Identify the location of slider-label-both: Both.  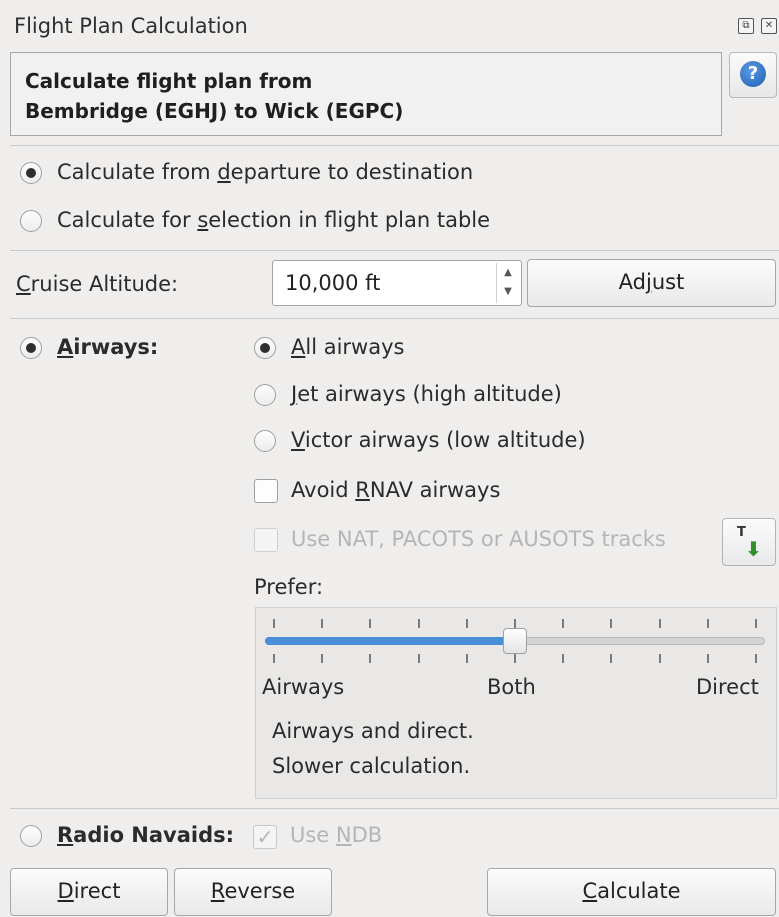
(511, 687).